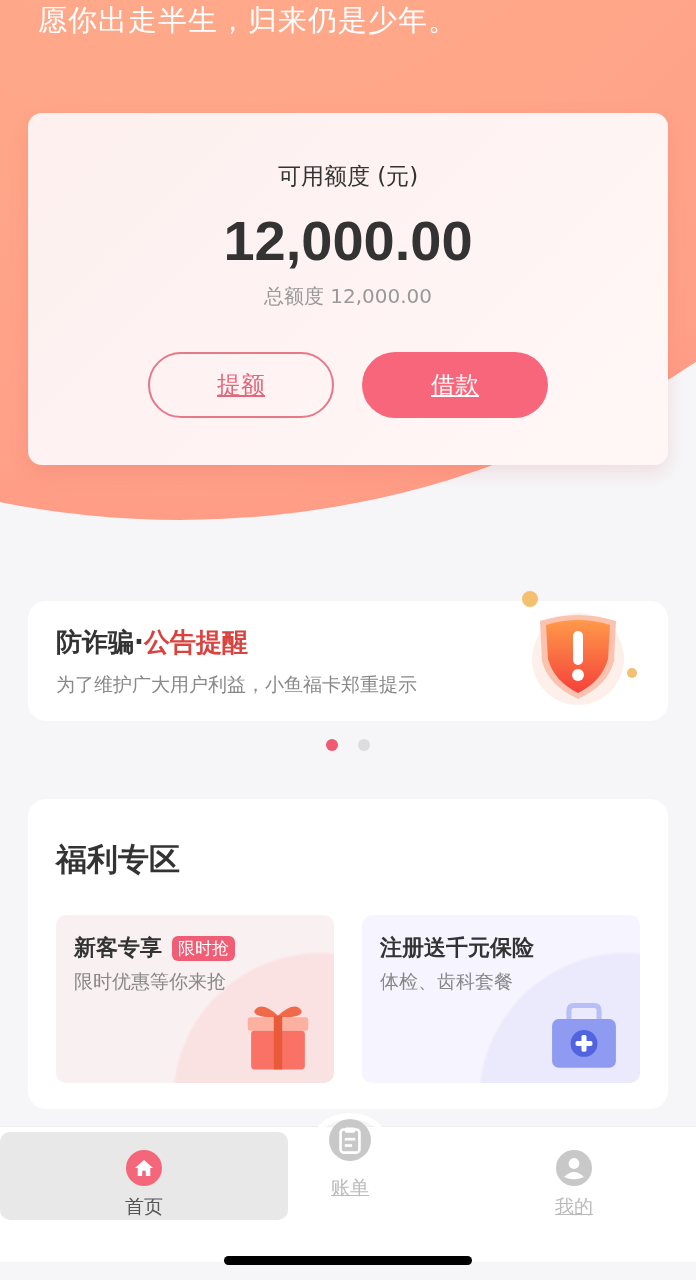 This screenshot has height=1280, width=696. What do you see at coordinates (195, 999) in the screenshot?
I see `promo-card: 新客专享 限时抢 限时优惠等你来抢` at bounding box center [195, 999].